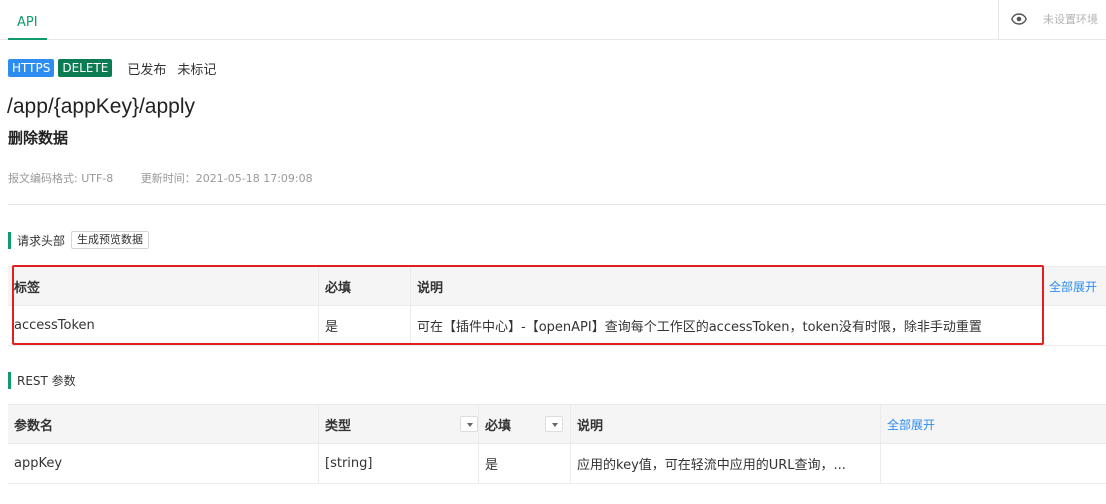 This screenshot has height=504, width=1106. Describe the element at coordinates (498, 426) in the screenshot. I see `rest-col-required: 必填` at that location.